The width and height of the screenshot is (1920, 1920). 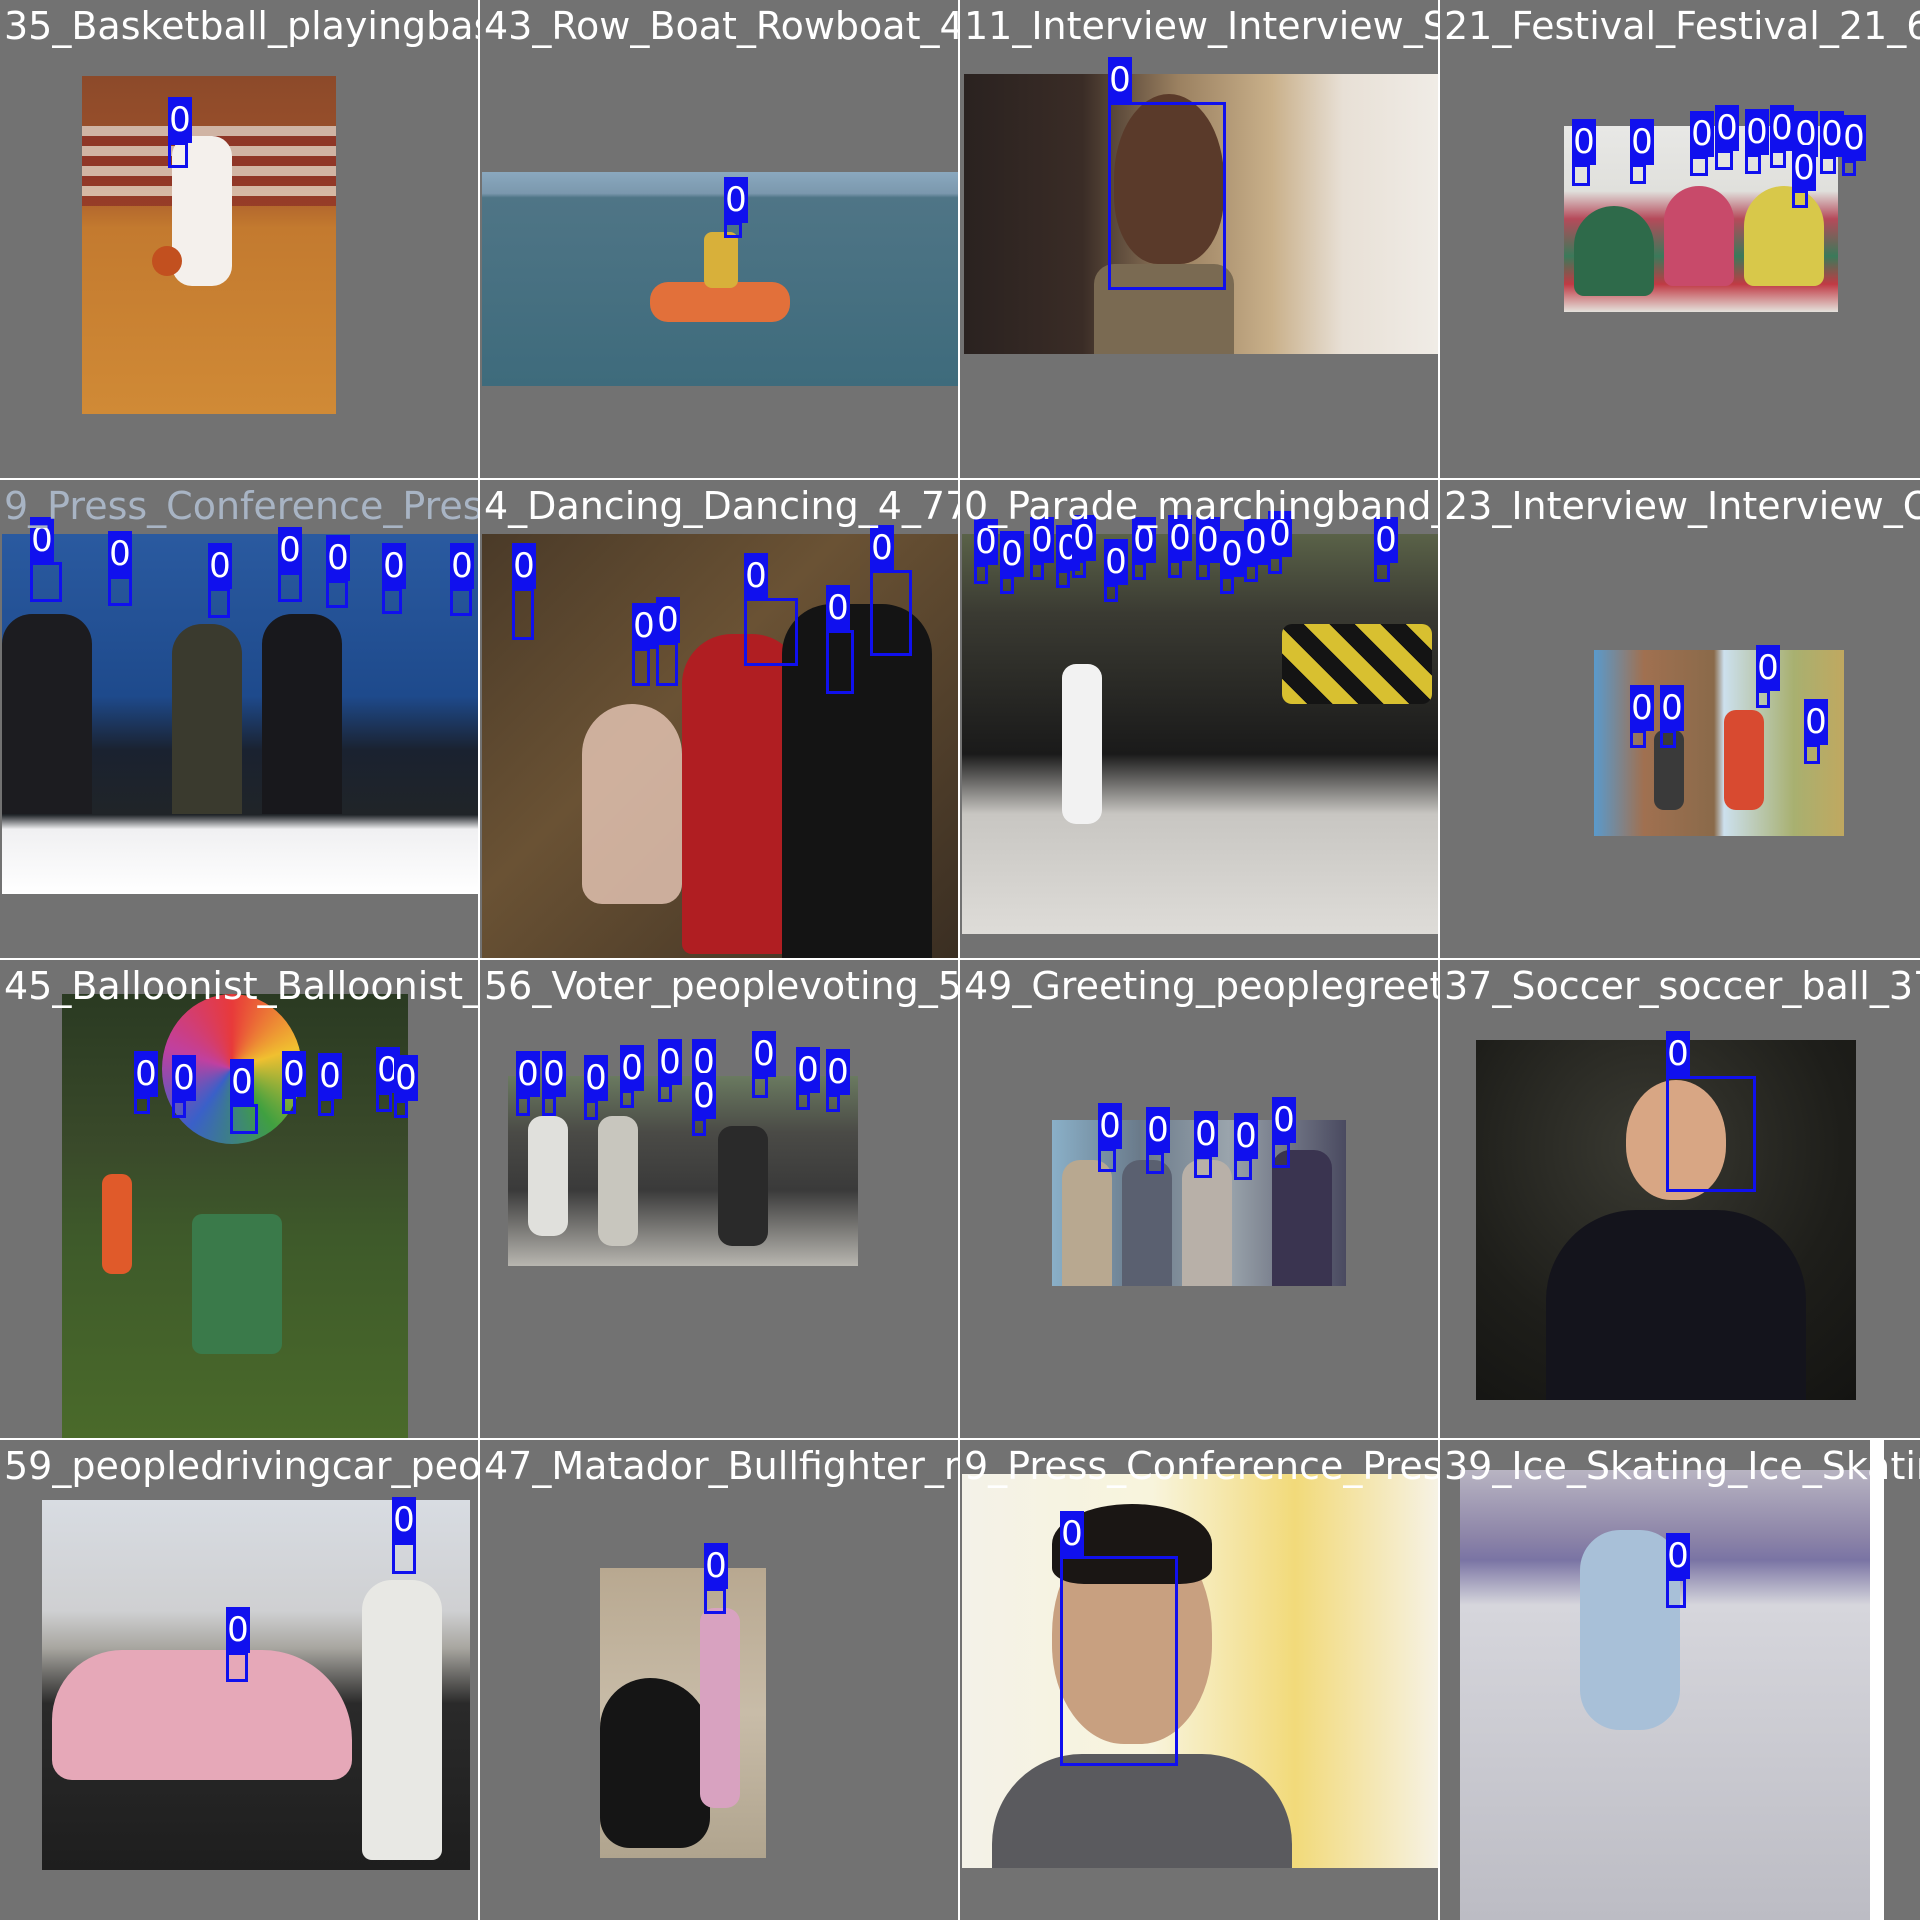 I want to click on photo-rowboat, so click(x=720, y=279).